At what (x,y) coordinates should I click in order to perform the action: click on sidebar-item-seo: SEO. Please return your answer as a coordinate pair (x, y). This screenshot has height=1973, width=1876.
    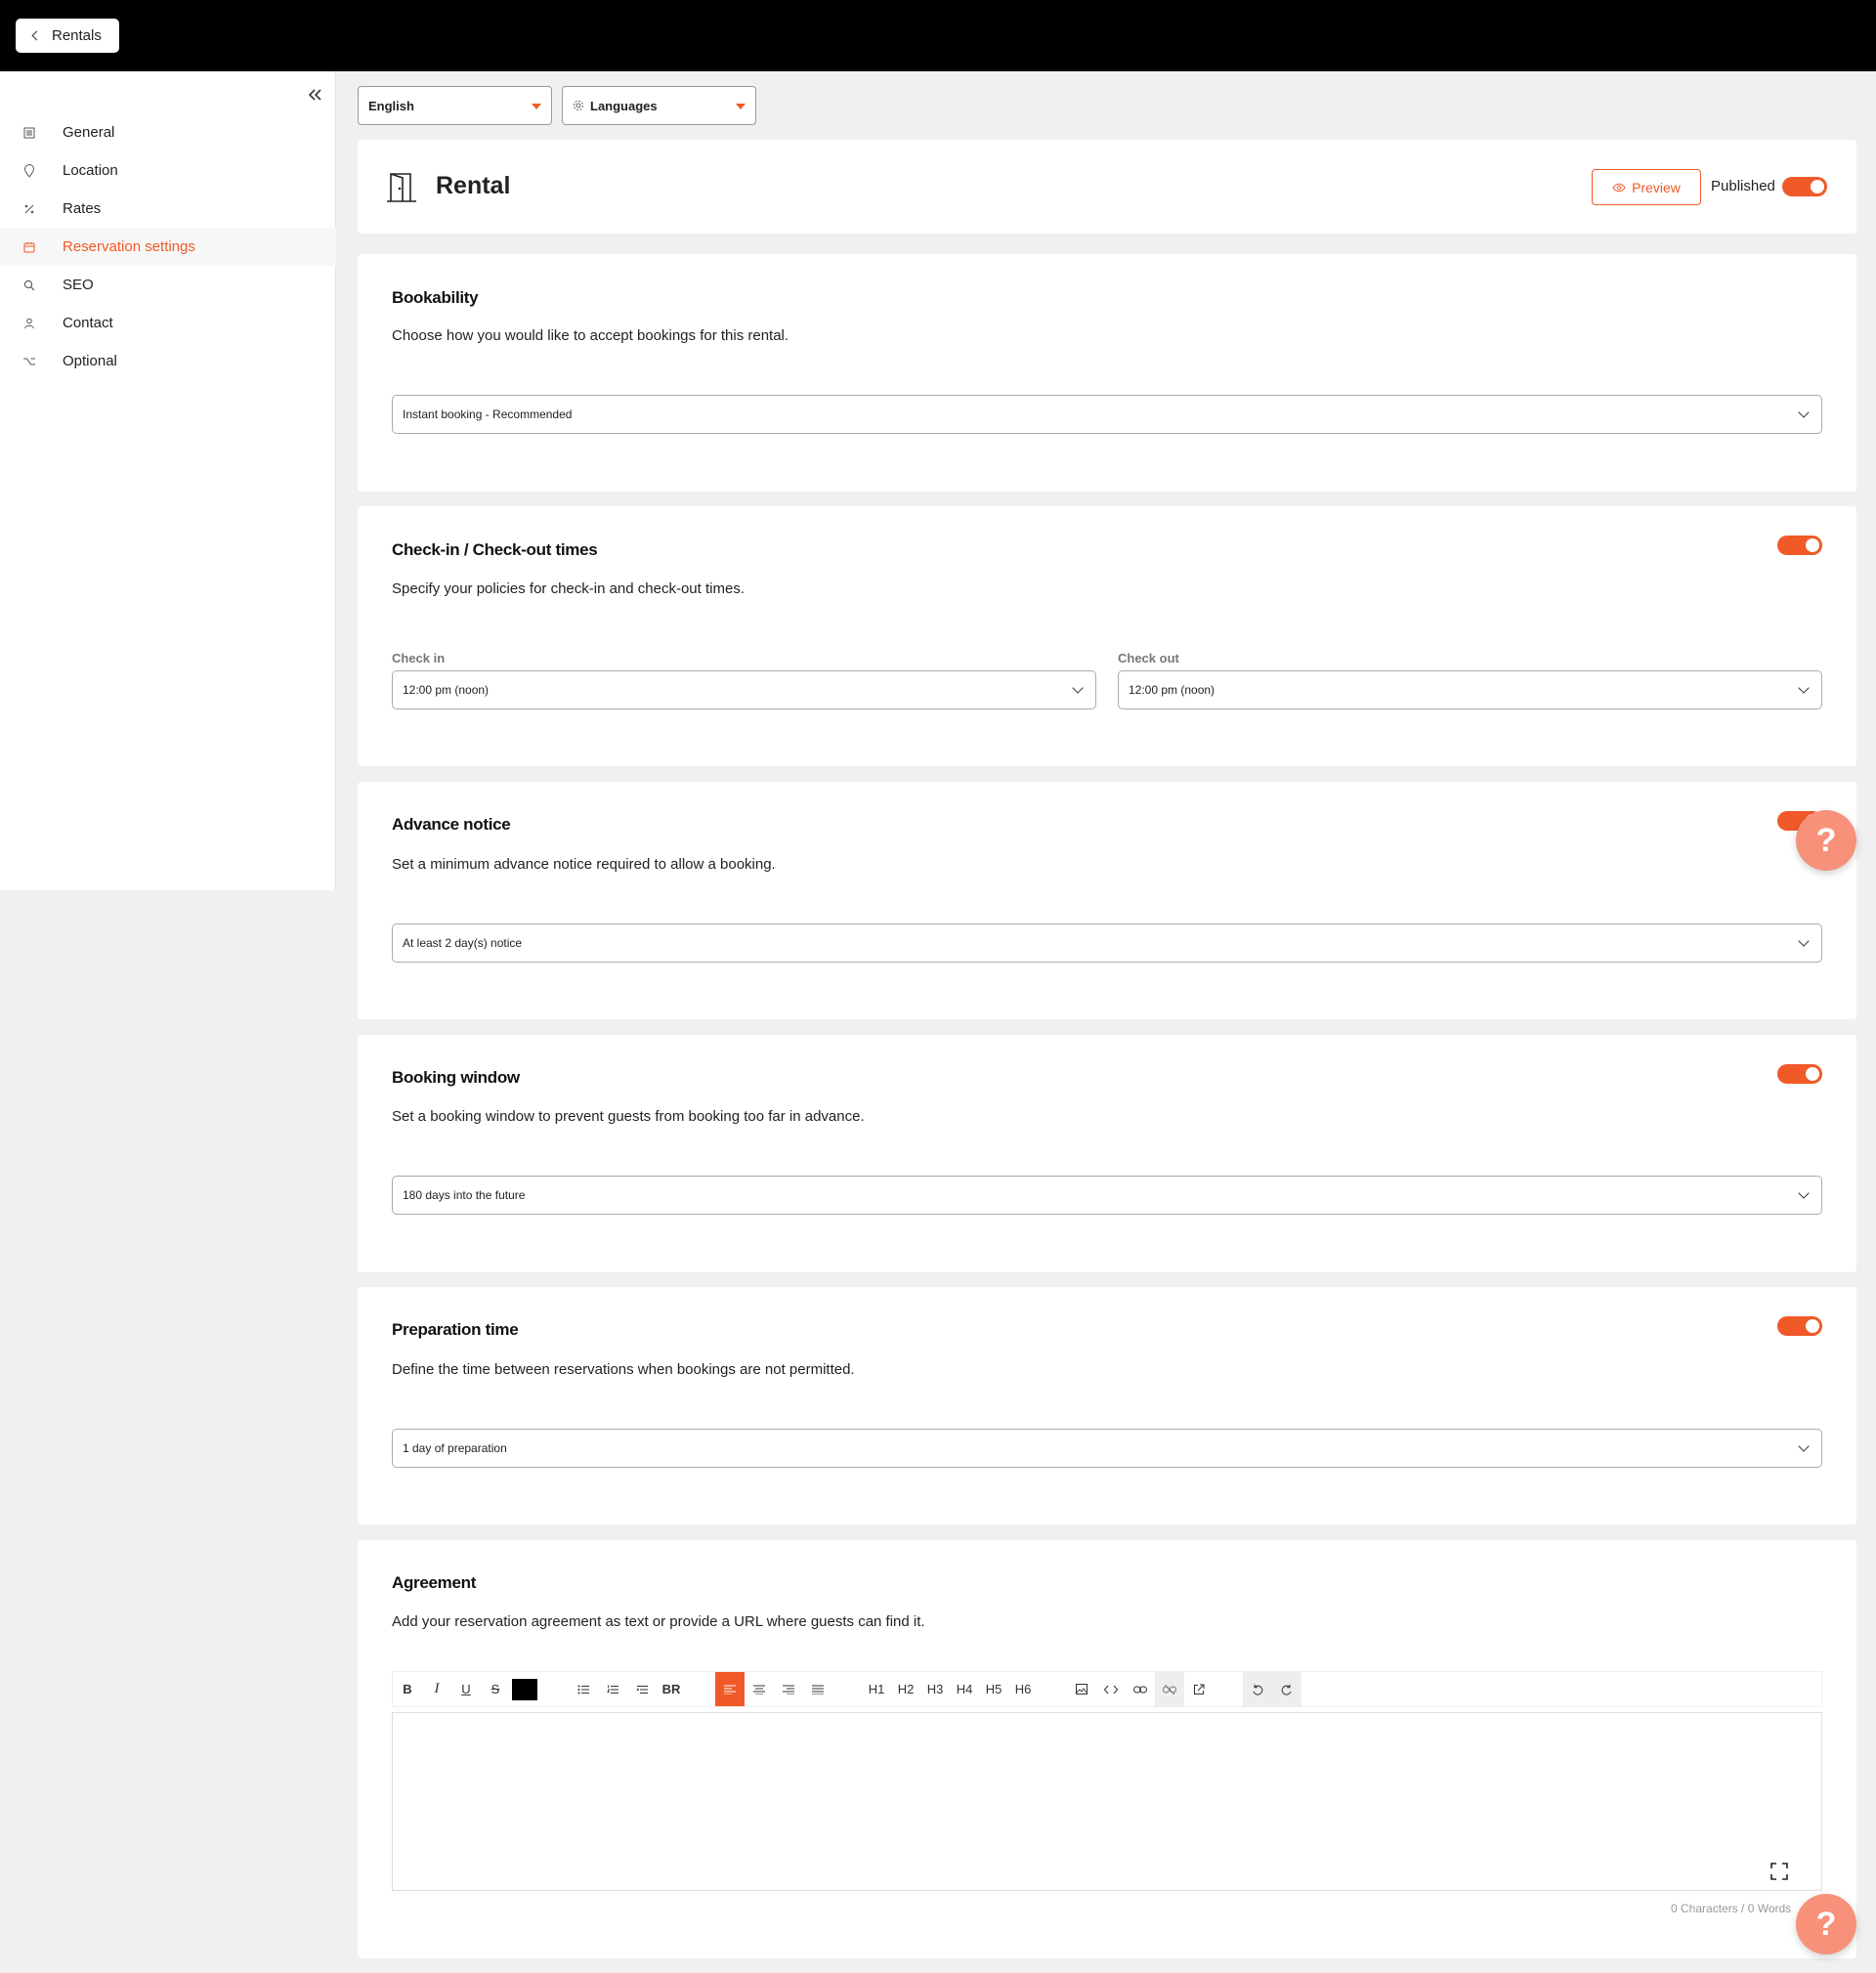
    Looking at the image, I should click on (168, 285).